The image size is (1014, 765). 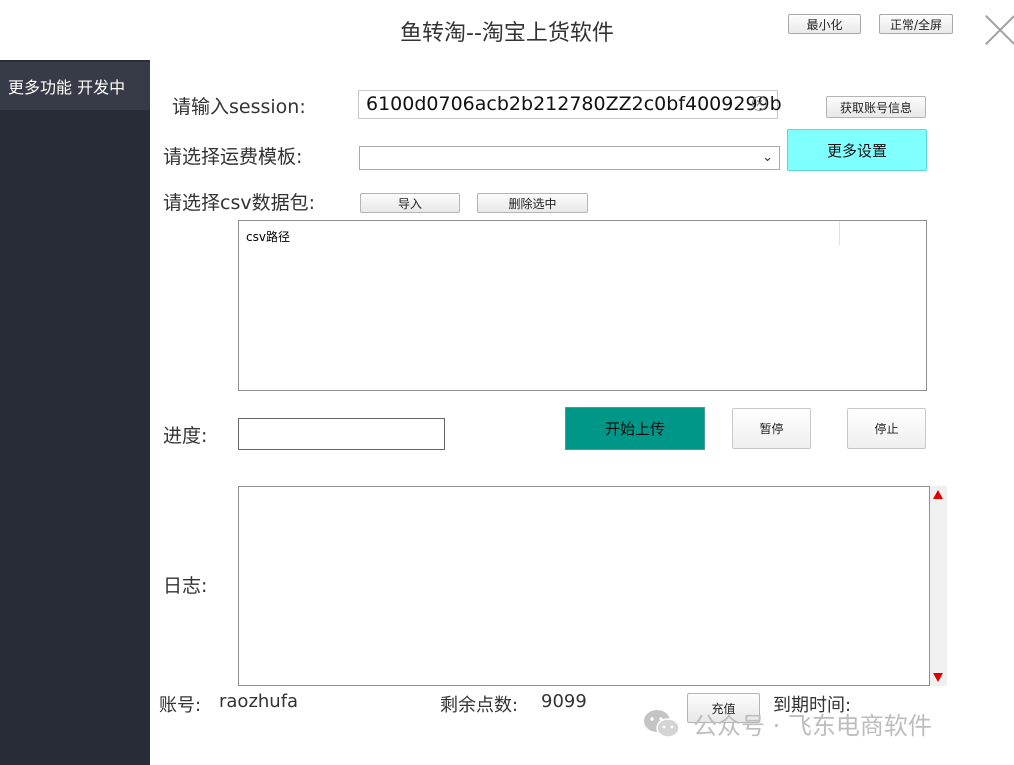 I want to click on shipping-template-label: 请选择运费模板:, so click(x=233, y=157).